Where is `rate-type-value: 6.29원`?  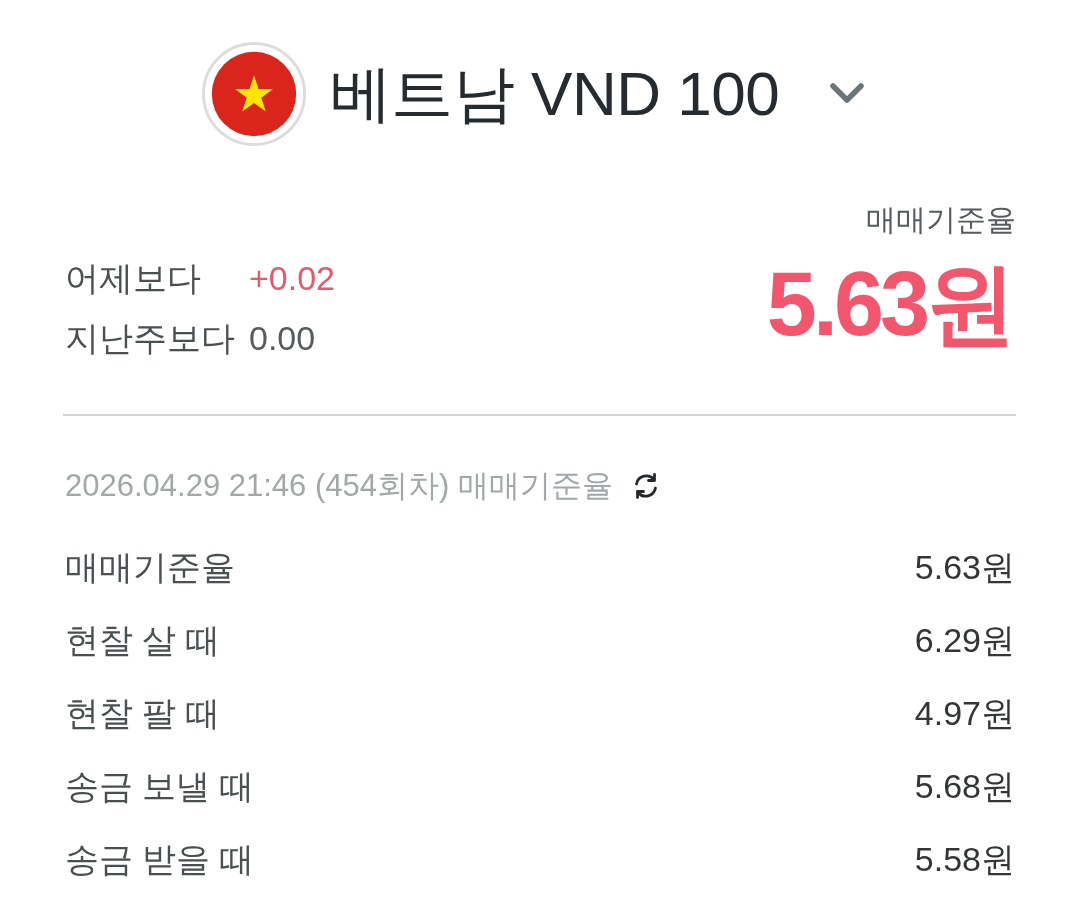 rate-type-value: 6.29원 is located at coordinates (964, 640).